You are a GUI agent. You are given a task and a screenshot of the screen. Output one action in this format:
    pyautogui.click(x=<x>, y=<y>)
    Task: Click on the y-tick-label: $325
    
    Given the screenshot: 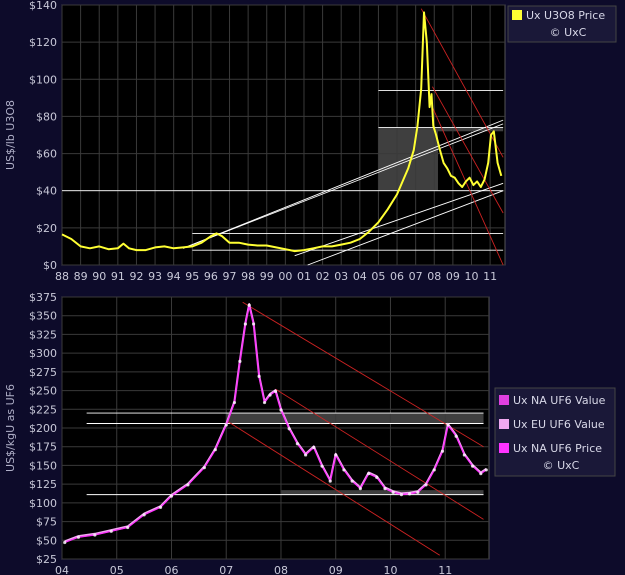 What is the action you would take?
    pyautogui.click(x=43, y=334)
    